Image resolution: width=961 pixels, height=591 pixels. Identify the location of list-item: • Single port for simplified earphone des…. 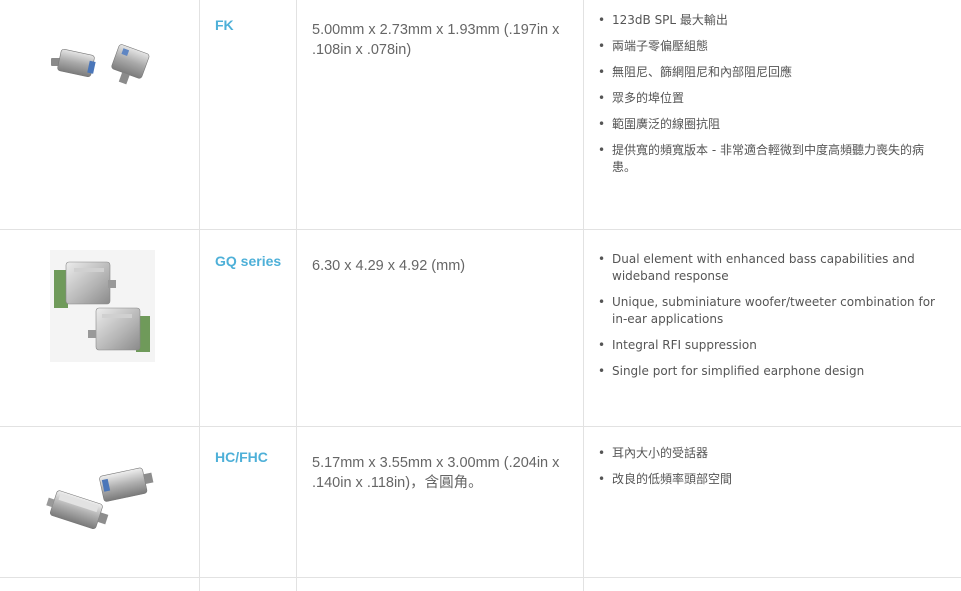
(769, 371).